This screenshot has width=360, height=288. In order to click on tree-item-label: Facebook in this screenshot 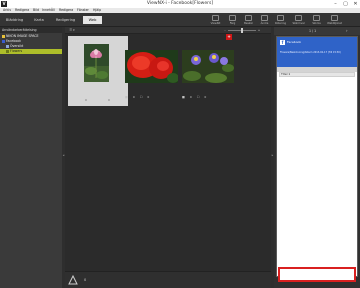, I will do `click(13, 41)`.